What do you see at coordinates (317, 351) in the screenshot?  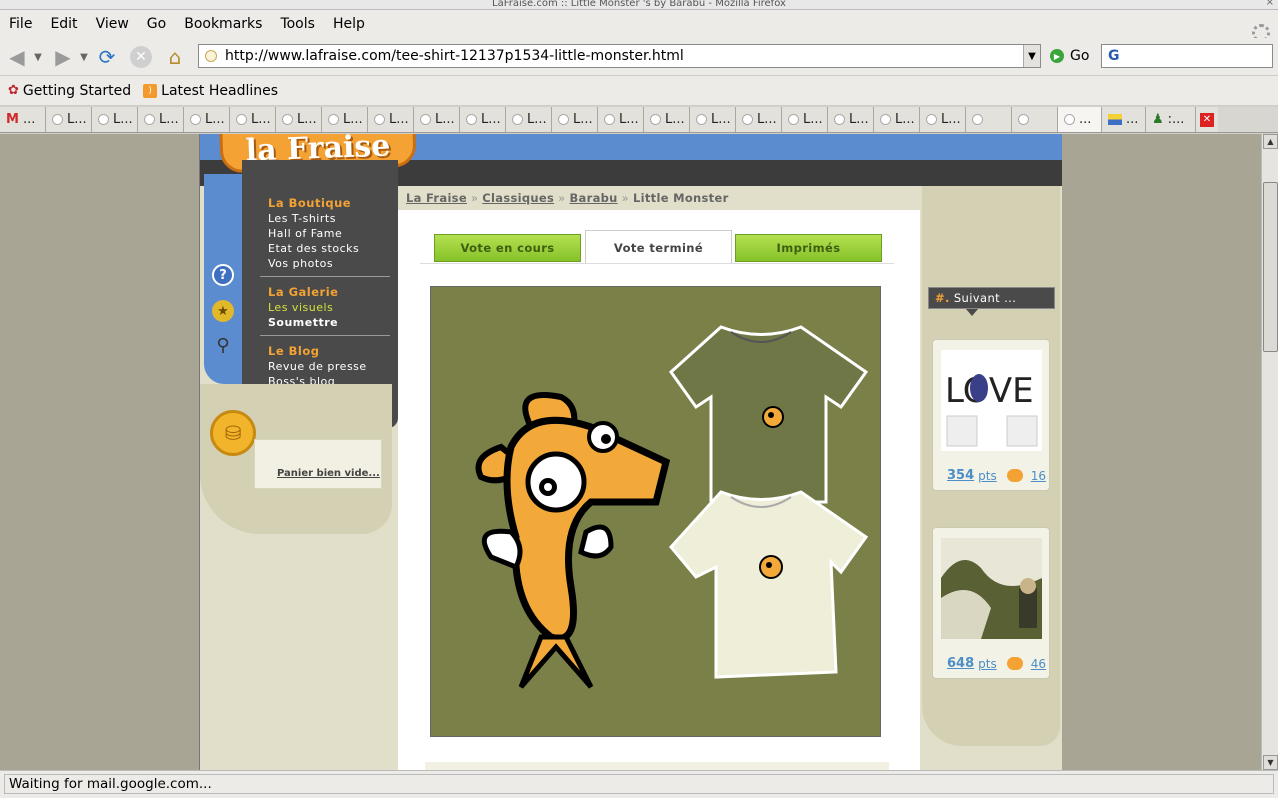 I see `menu-heading-blog: Le Blog` at bounding box center [317, 351].